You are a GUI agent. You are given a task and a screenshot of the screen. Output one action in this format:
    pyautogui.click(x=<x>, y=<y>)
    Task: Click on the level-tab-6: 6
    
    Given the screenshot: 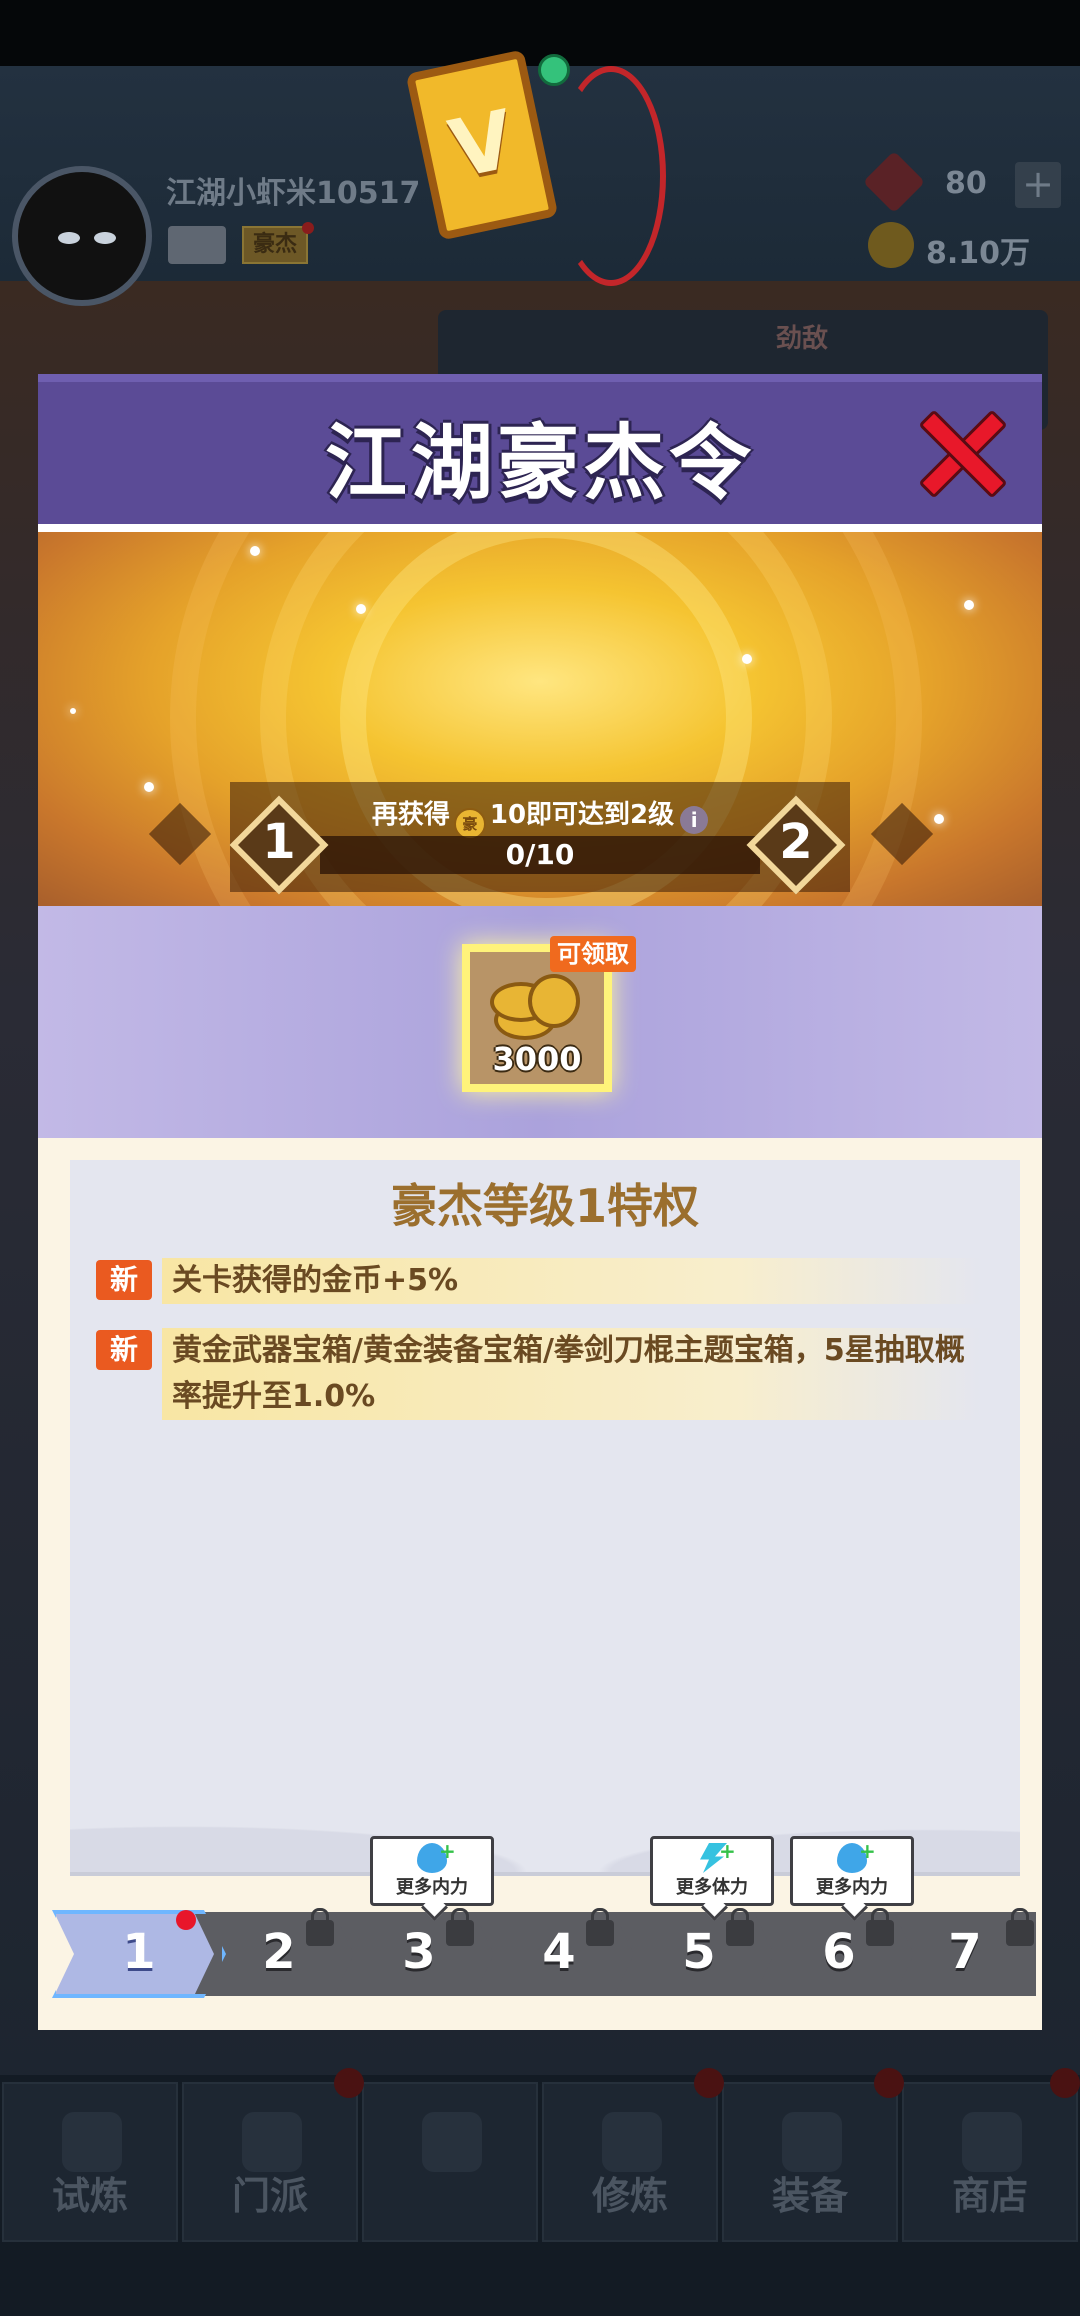 What is the action you would take?
    pyautogui.click(x=839, y=1954)
    